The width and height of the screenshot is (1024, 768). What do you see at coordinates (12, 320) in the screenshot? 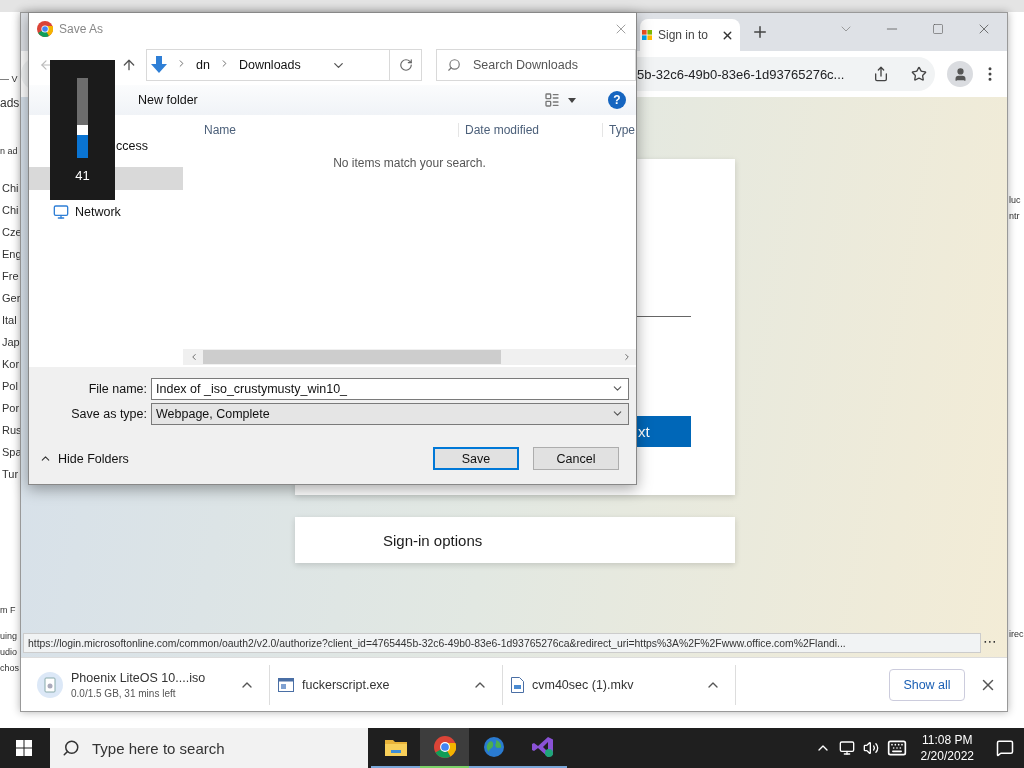
I see `language-item: Ital` at bounding box center [12, 320].